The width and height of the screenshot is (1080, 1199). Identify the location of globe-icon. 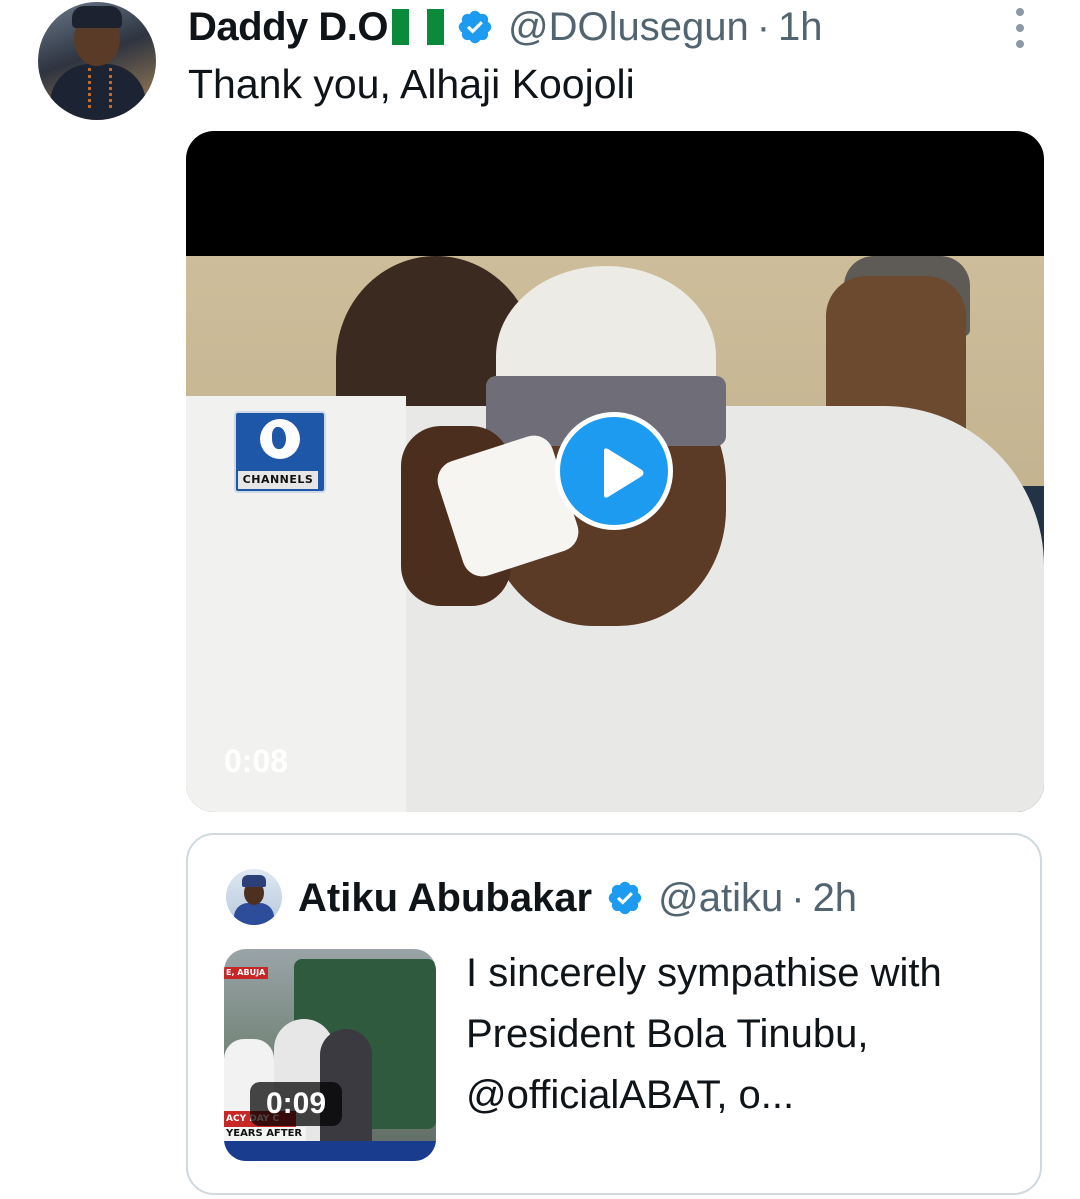
(280, 439).